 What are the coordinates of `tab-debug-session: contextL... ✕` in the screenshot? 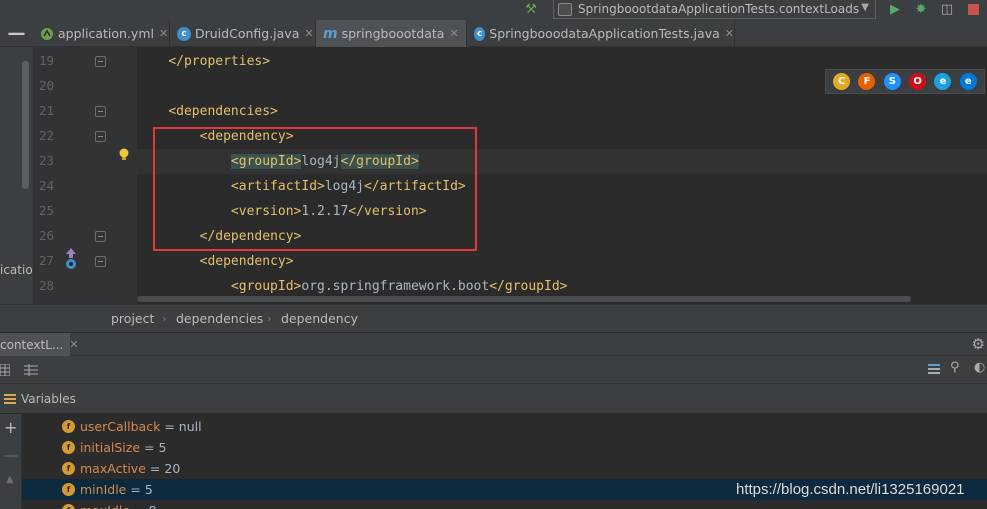 It's located at (39, 344).